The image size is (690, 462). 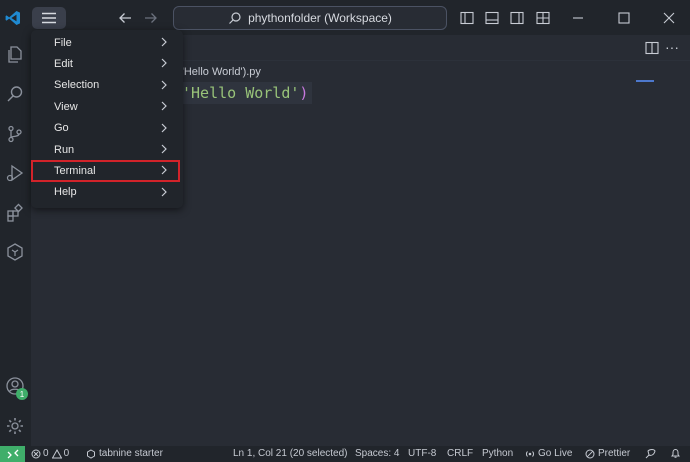 I want to click on settings-gear-icon, so click(x=15, y=426).